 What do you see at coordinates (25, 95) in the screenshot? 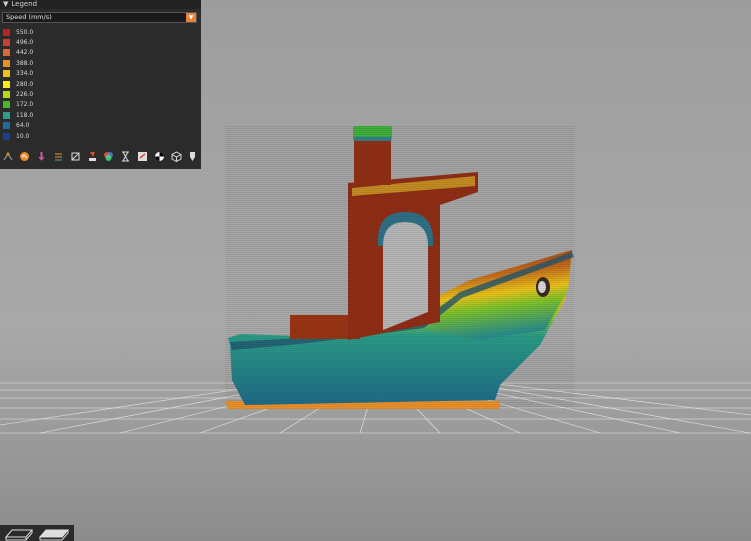
I see `legend-item-label: 226.0` at bounding box center [25, 95].